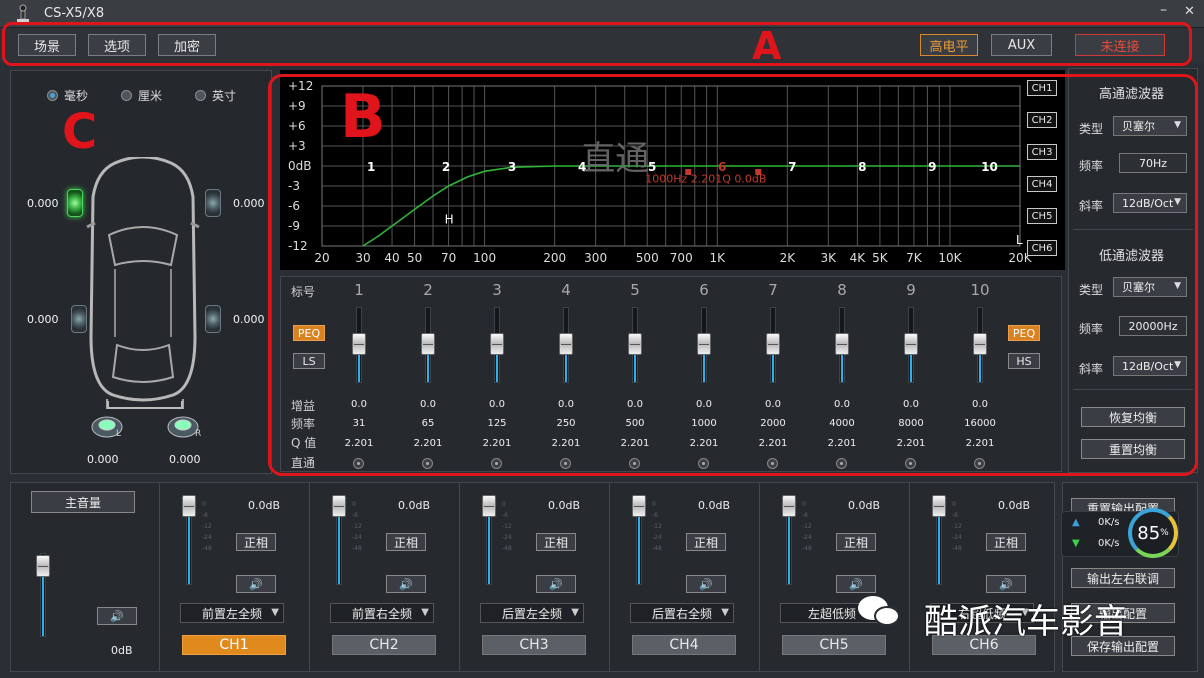 The image size is (1204, 678). What do you see at coordinates (75, 203) in the screenshot?
I see `front-left-speaker-icon` at bounding box center [75, 203].